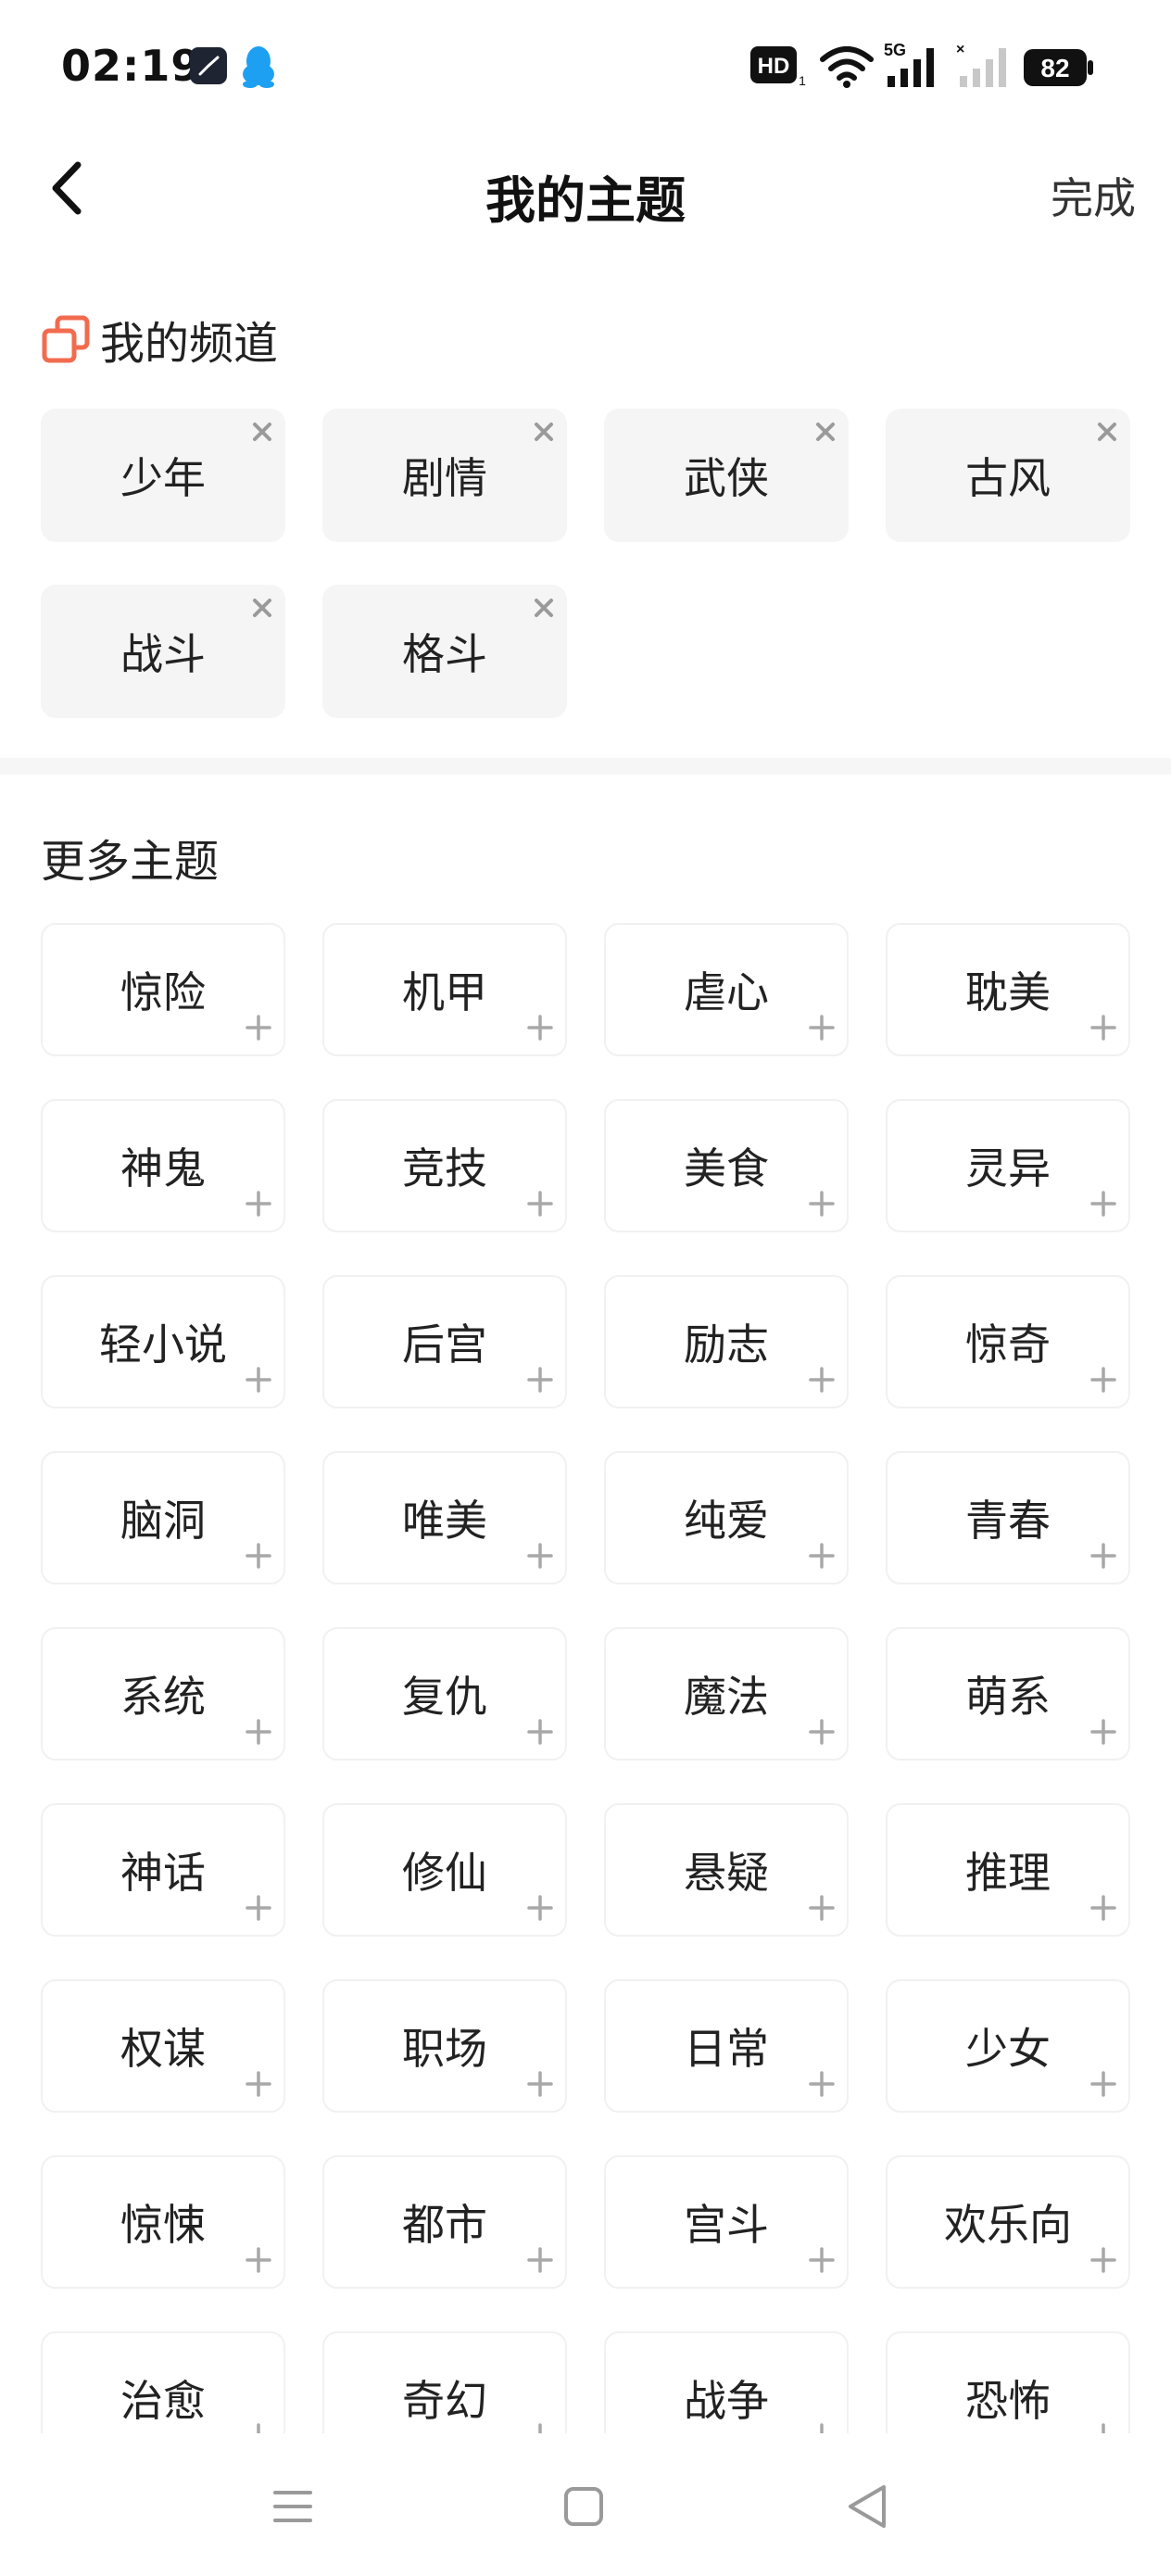  I want to click on nav-home-button, so click(584, 2506).